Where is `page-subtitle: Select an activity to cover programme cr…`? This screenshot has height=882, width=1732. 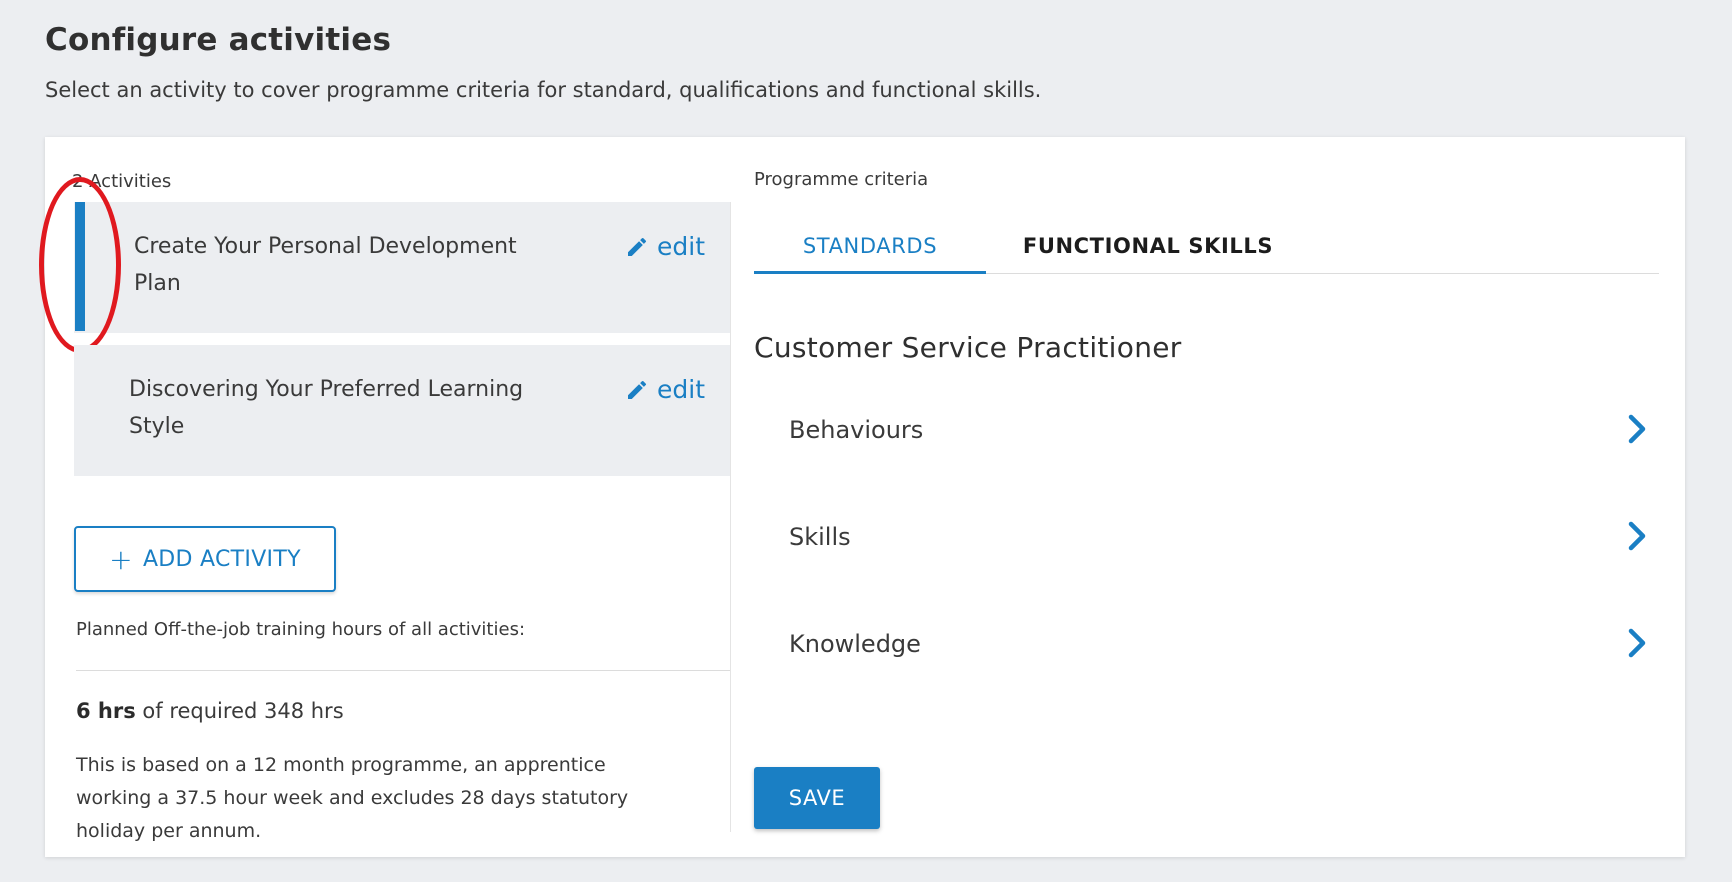
page-subtitle: Select an activity to cover programme cr… is located at coordinates (543, 90).